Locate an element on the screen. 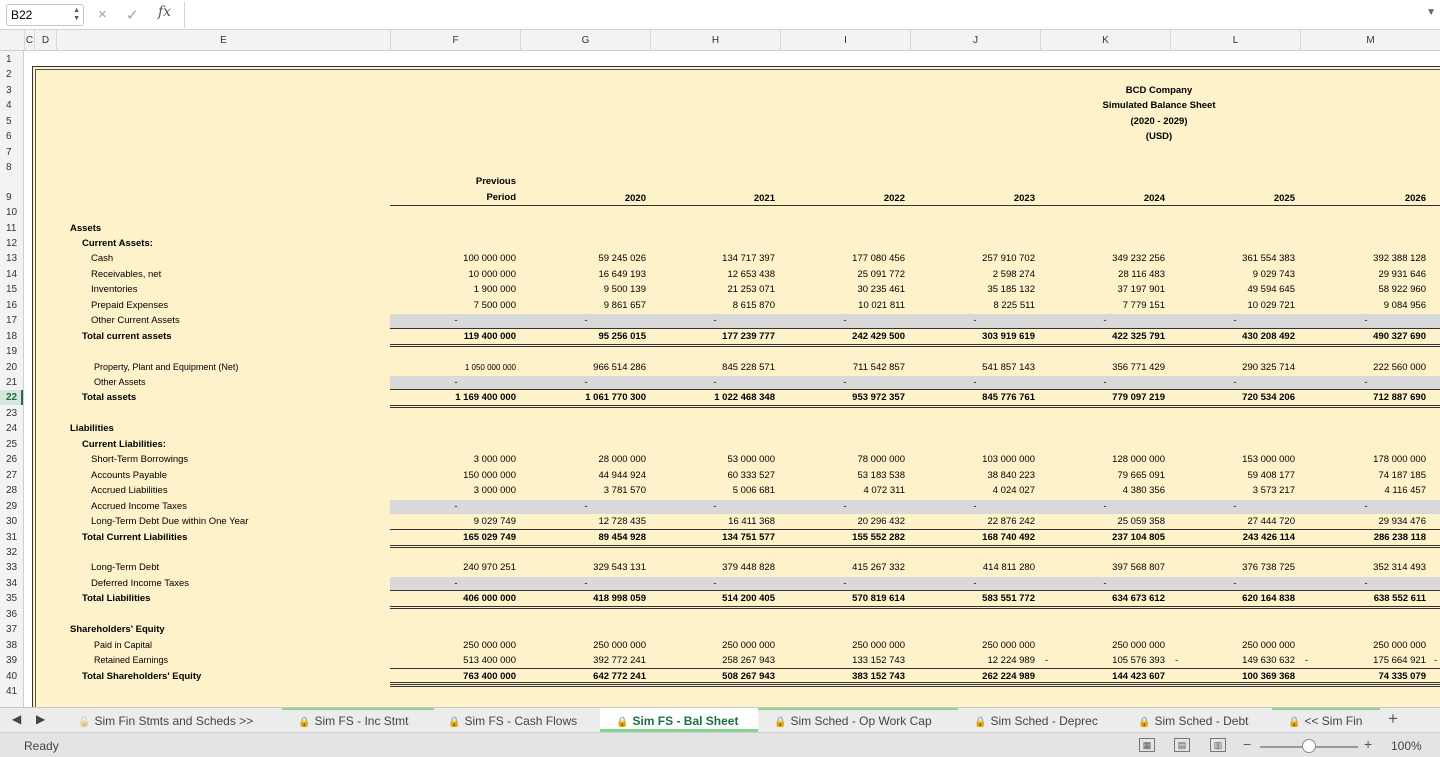 Image resolution: width=1440 pixels, height=757 pixels. row-header-2: 2 is located at coordinates (11, 74).